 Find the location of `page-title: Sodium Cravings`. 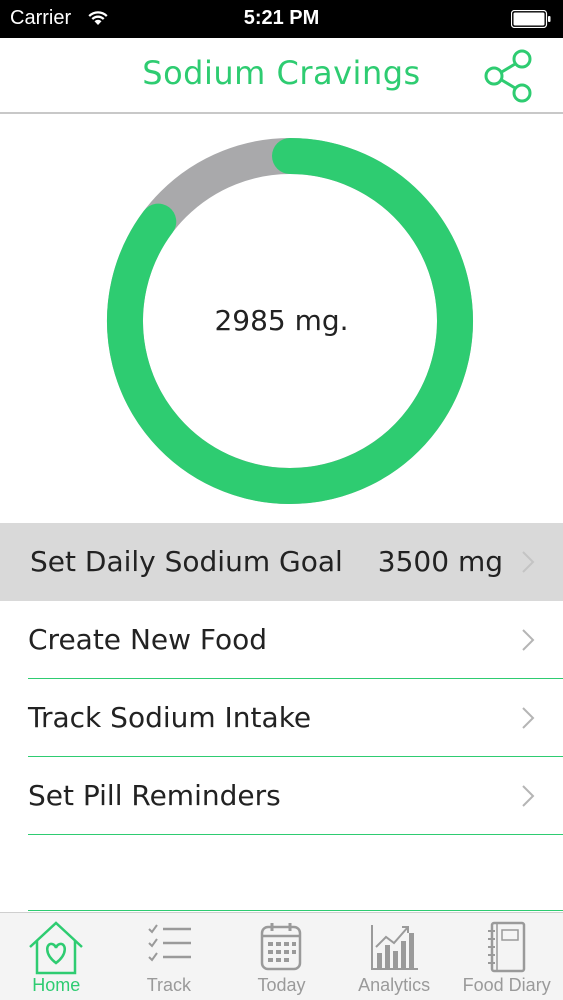

page-title: Sodium Cravings is located at coordinates (281, 73).